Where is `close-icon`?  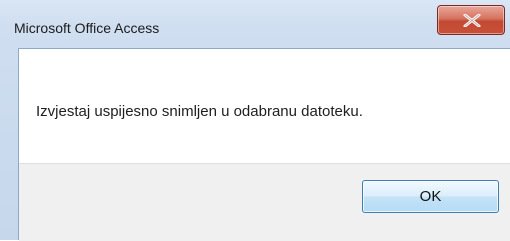 close-icon is located at coordinates (472, 20).